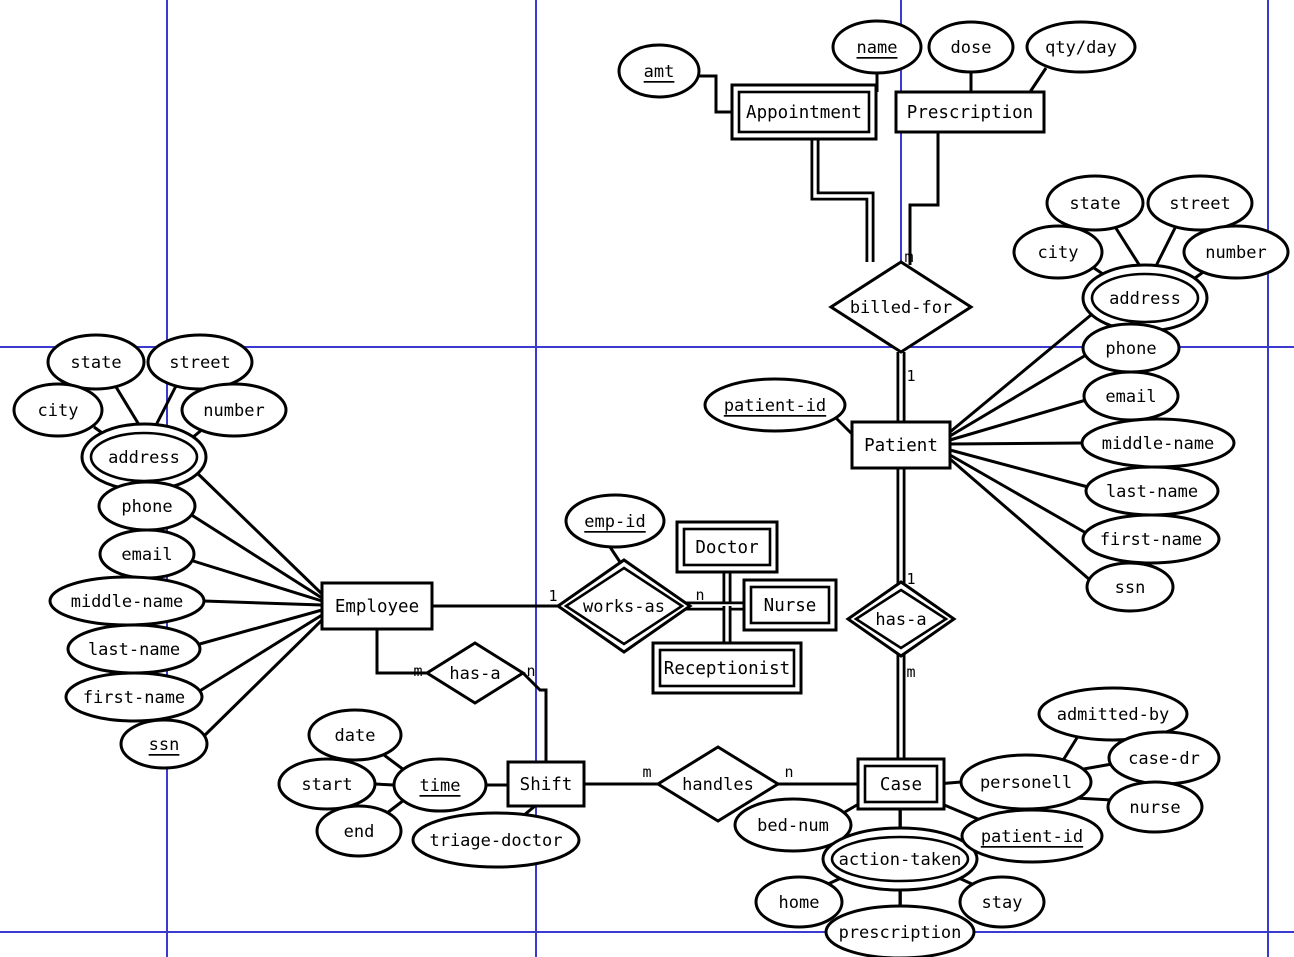  What do you see at coordinates (384, 784) in the screenshot?
I see `edge-start-time` at bounding box center [384, 784].